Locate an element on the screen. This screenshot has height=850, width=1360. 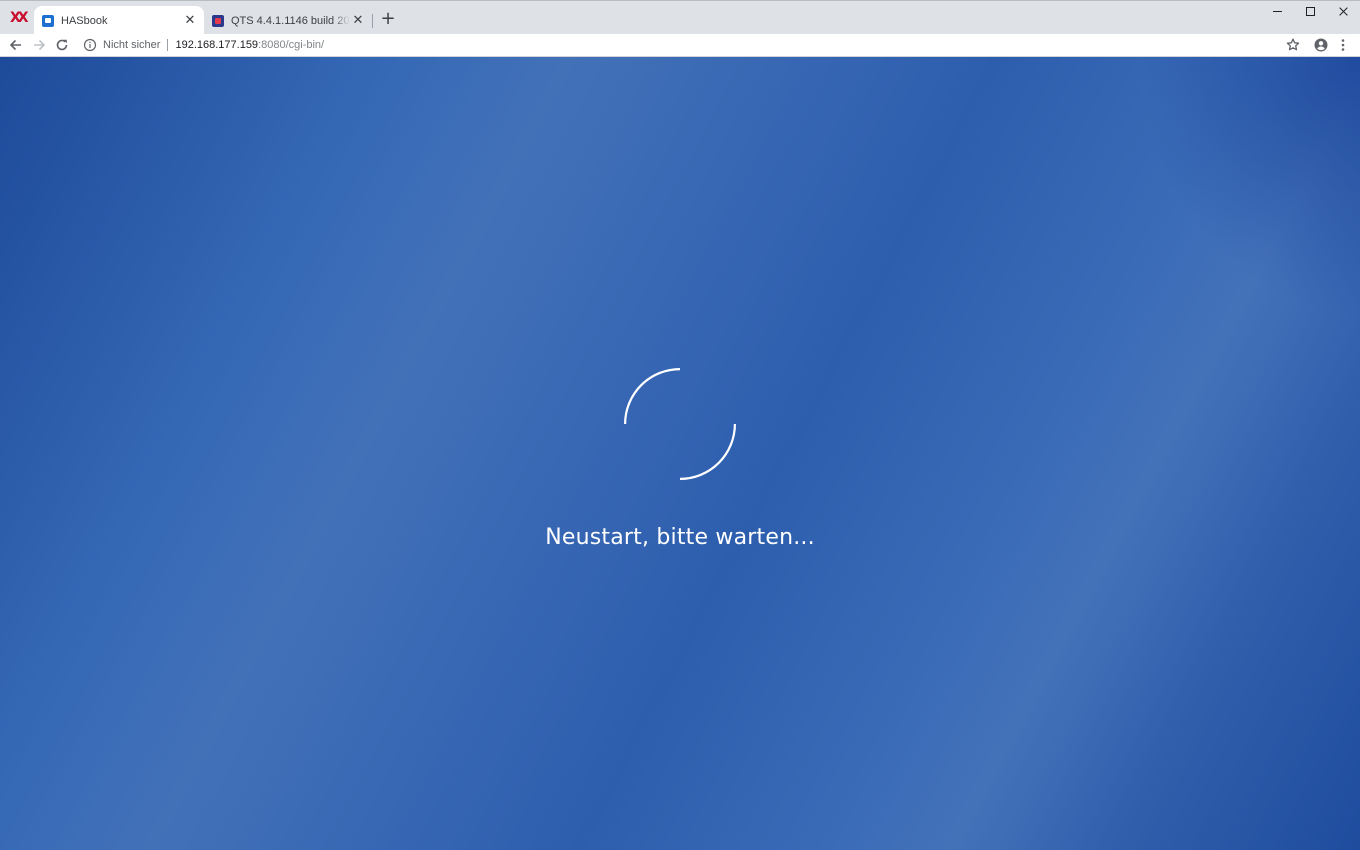
arrow-right-icon is located at coordinates (40, 45).